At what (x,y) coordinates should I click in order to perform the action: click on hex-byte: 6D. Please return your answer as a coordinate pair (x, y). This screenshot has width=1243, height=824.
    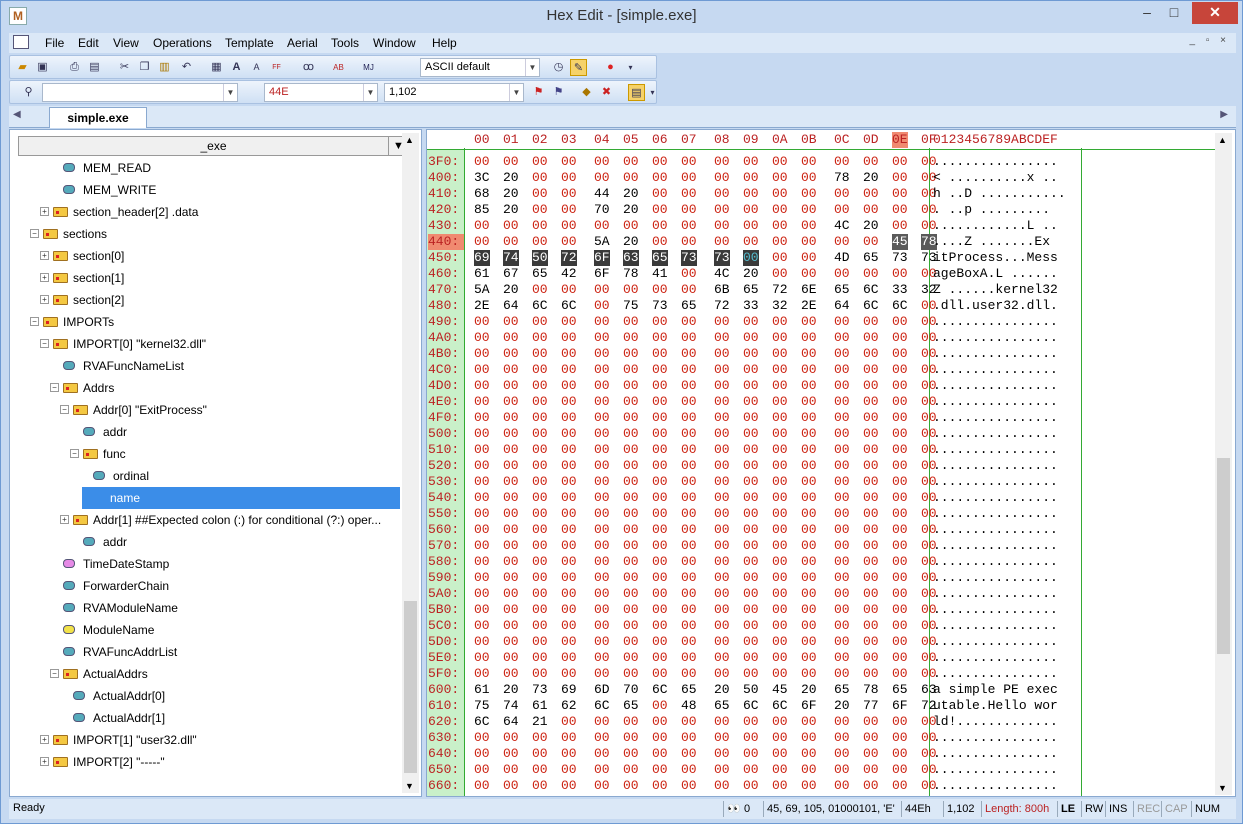
    Looking at the image, I should click on (602, 690).